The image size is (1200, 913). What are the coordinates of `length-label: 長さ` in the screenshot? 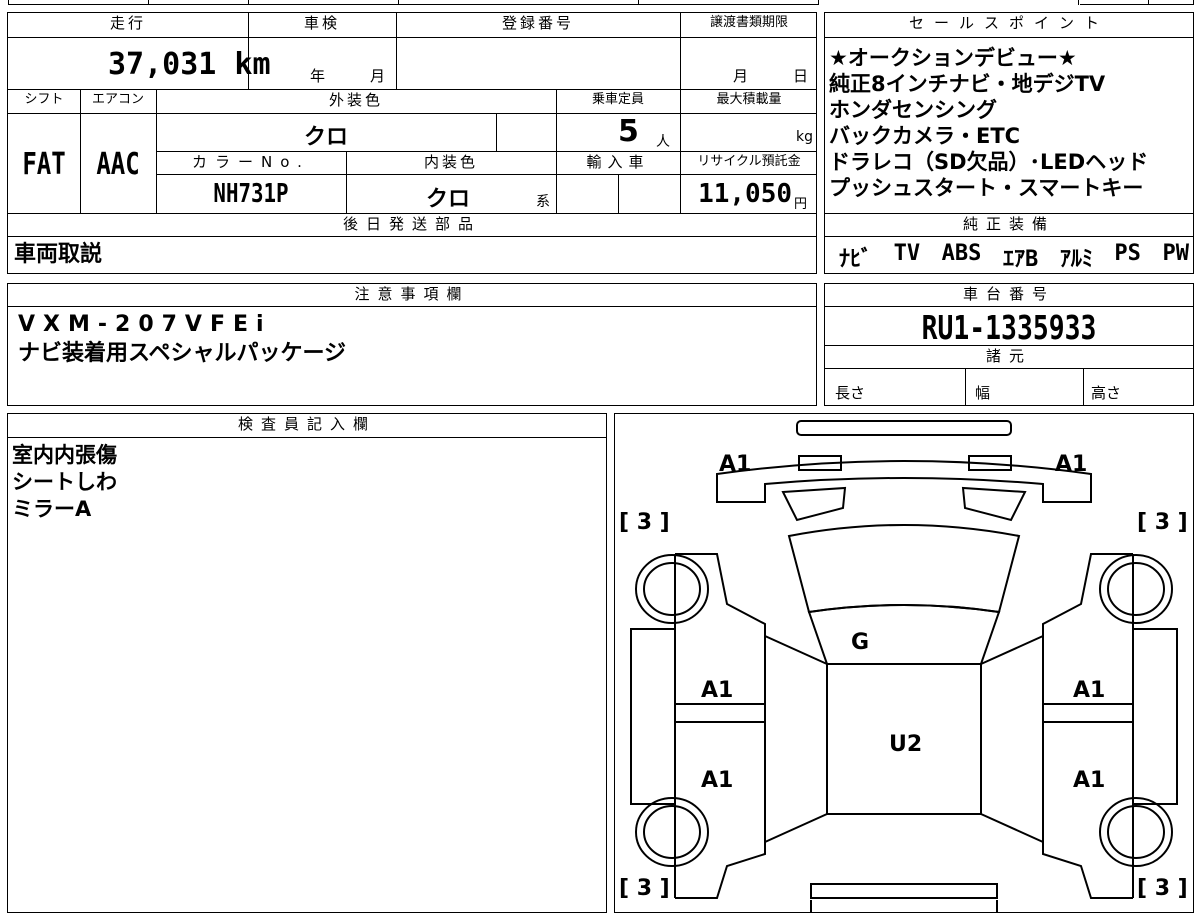 It's located at (850, 393).